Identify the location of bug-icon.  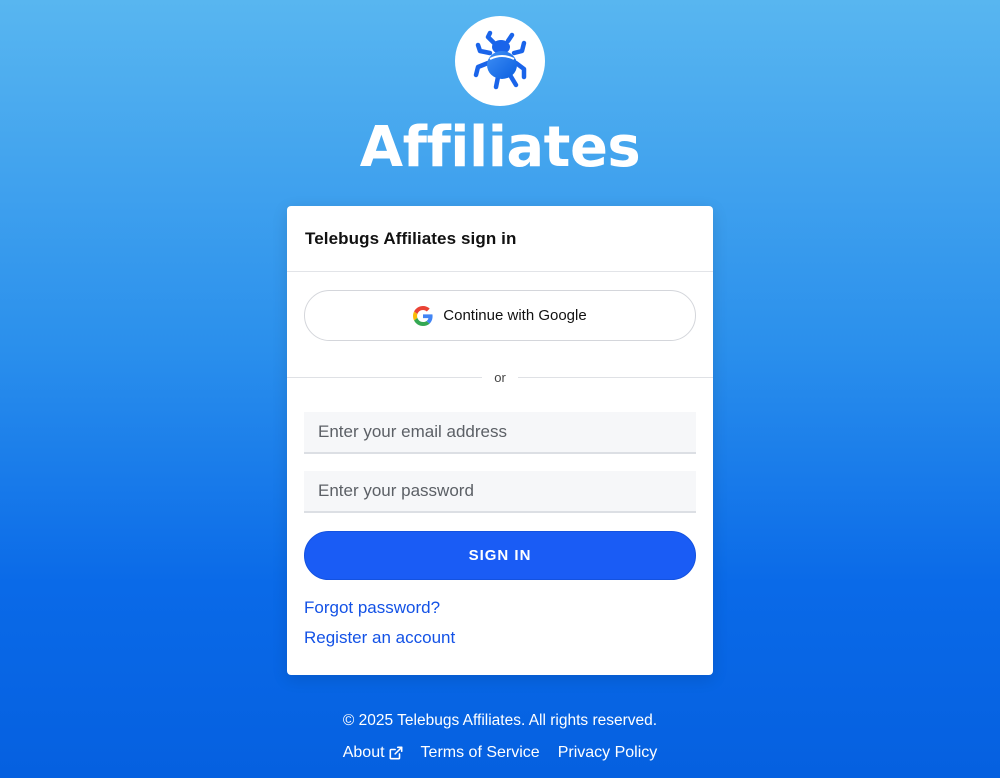
(500, 60).